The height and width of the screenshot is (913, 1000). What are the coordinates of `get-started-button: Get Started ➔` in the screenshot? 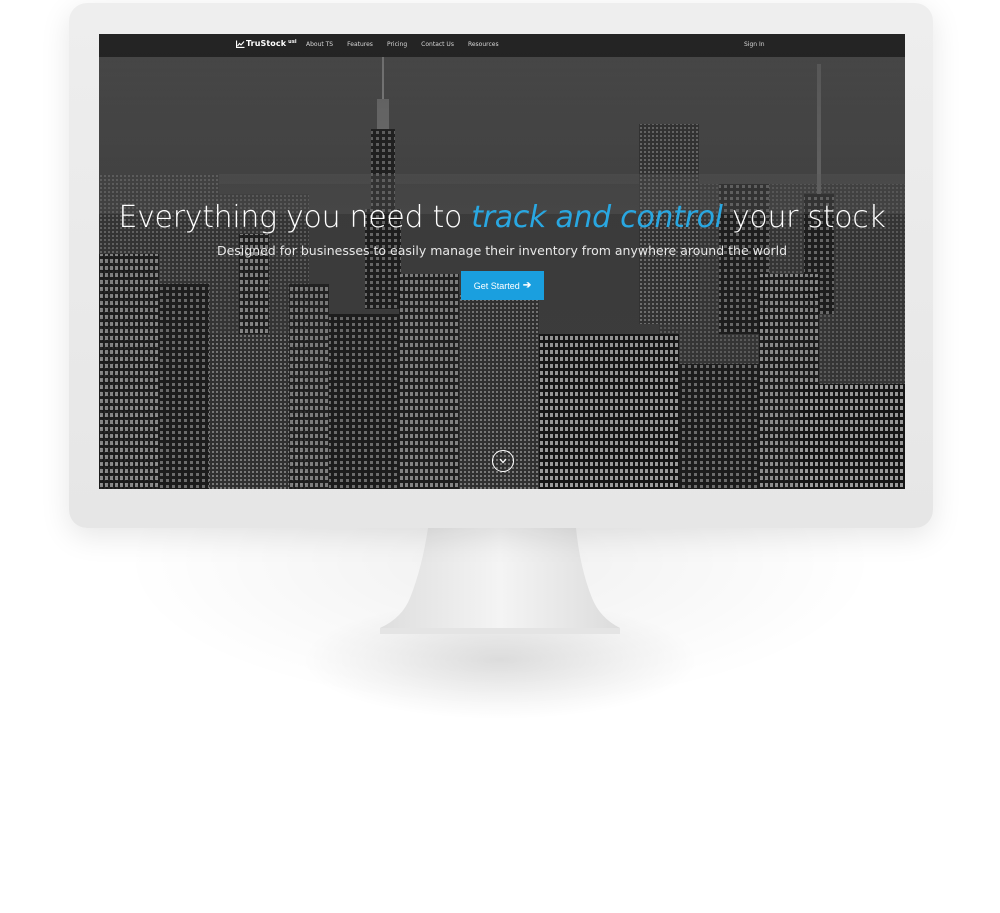 It's located at (502, 285).